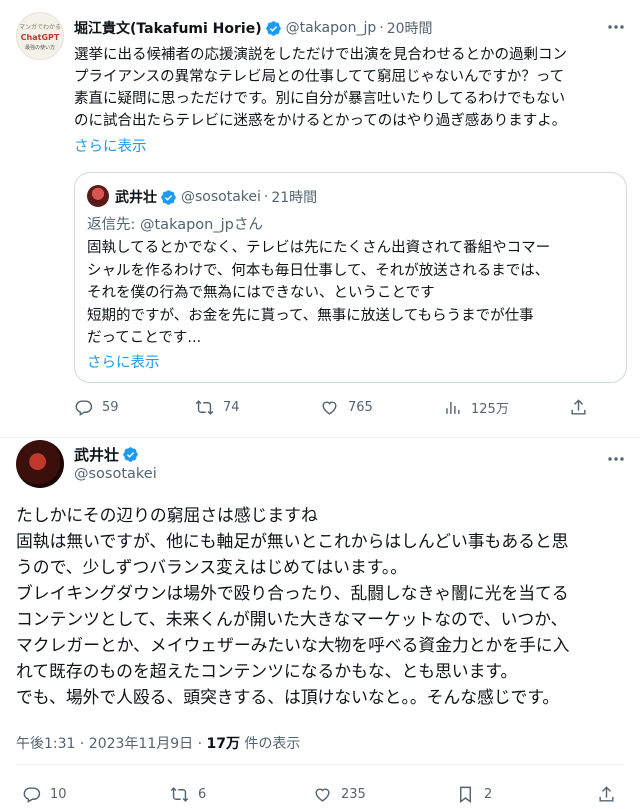 The width and height of the screenshot is (640, 809). Describe the element at coordinates (32, 795) in the screenshot. I see `reply-icon` at that location.